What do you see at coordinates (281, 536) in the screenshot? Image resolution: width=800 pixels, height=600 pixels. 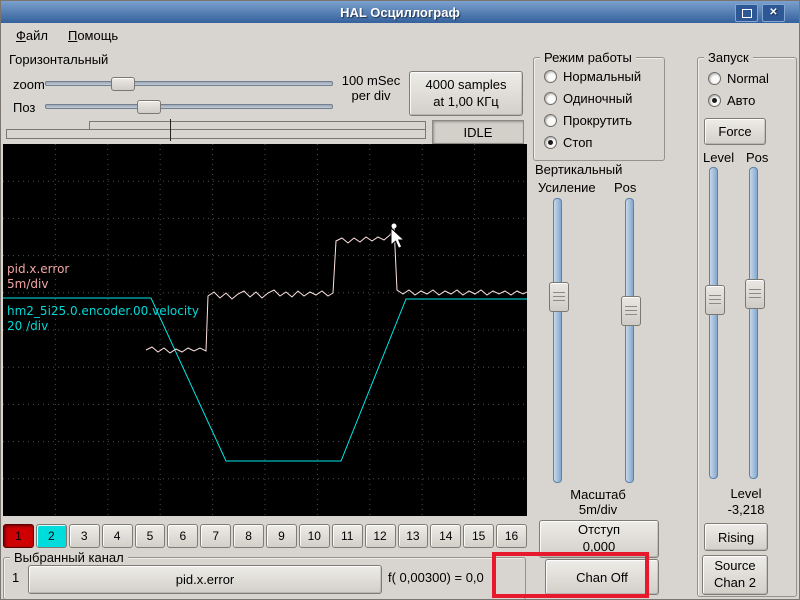 I see `channel-button-9: 9` at bounding box center [281, 536].